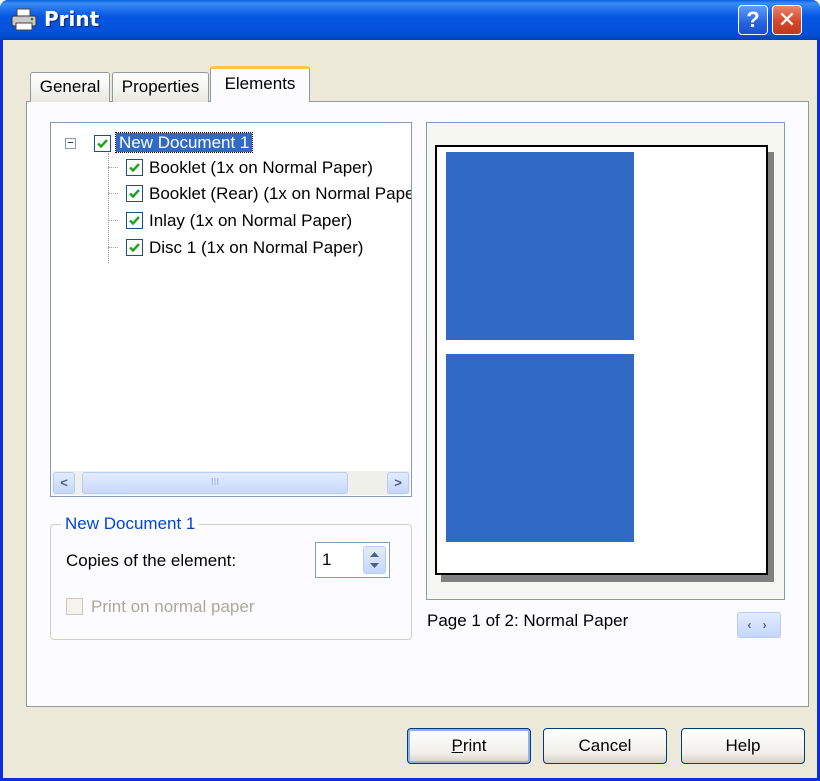 This screenshot has width=820, height=781. Describe the element at coordinates (260, 84) in the screenshot. I see `tab-elements: Elements` at that location.